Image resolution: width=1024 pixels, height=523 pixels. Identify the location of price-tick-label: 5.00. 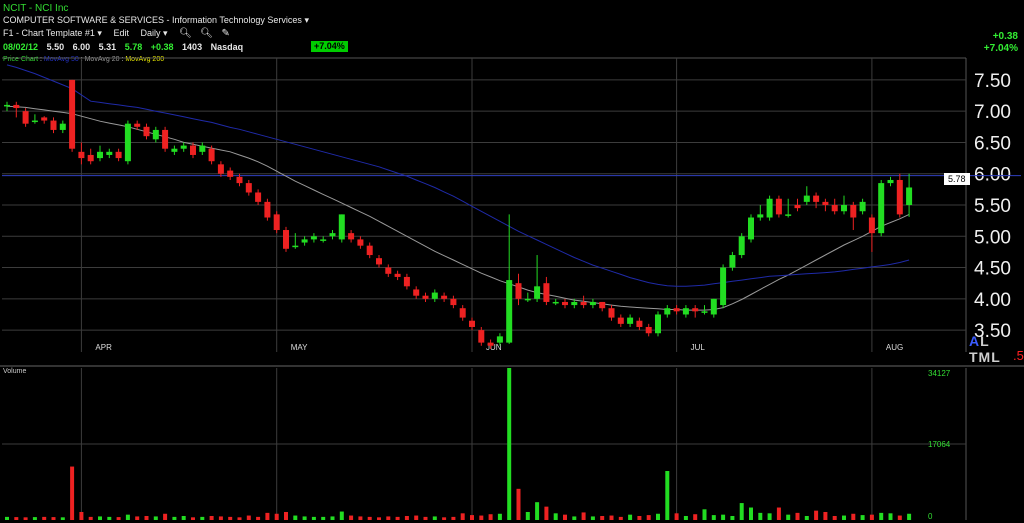
(992, 237).